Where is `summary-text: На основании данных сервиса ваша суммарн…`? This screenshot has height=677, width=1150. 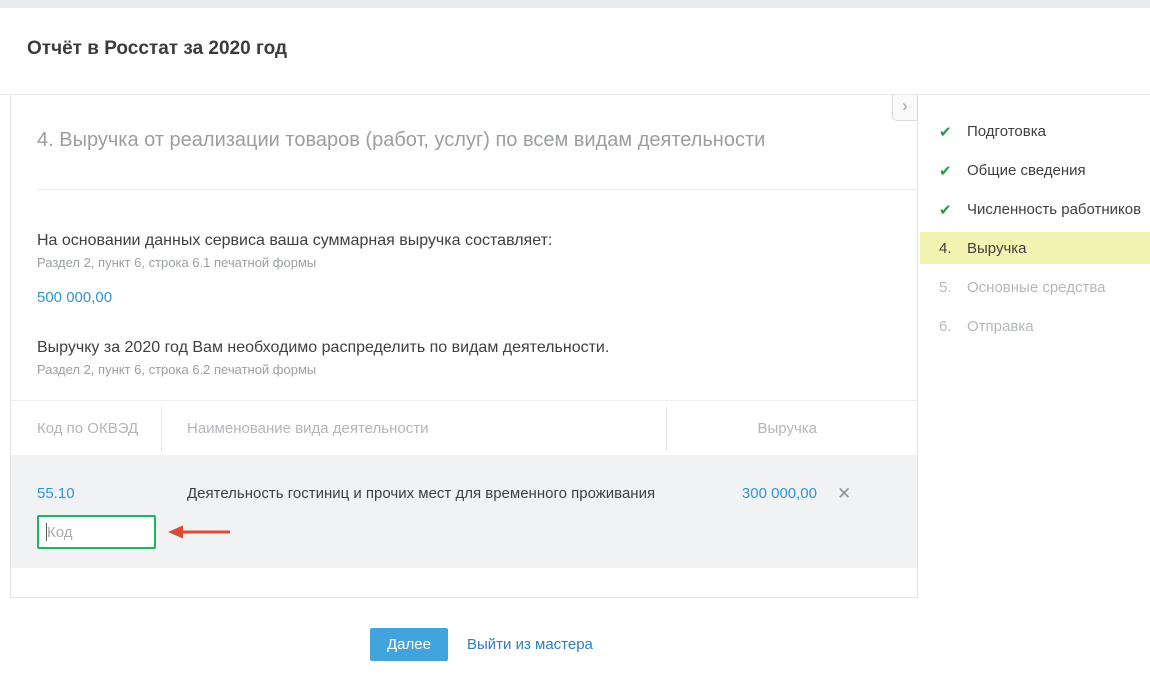 summary-text: На основании данных сервиса ваша суммарн… is located at coordinates (295, 240).